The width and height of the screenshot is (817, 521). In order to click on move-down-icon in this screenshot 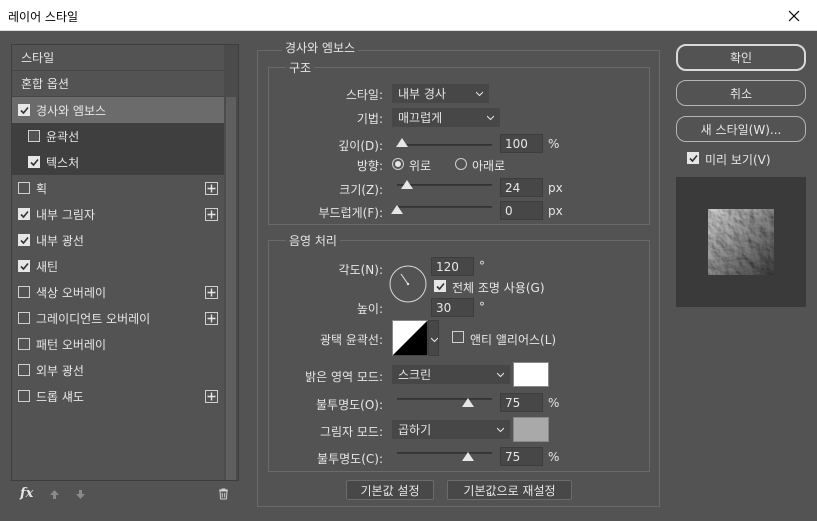, I will do `click(80, 494)`.